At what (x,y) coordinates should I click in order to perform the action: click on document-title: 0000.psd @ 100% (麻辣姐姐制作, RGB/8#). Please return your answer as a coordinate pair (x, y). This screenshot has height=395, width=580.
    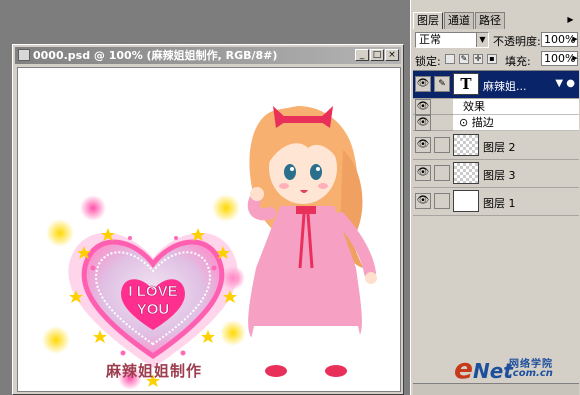
    Looking at the image, I should click on (155, 55).